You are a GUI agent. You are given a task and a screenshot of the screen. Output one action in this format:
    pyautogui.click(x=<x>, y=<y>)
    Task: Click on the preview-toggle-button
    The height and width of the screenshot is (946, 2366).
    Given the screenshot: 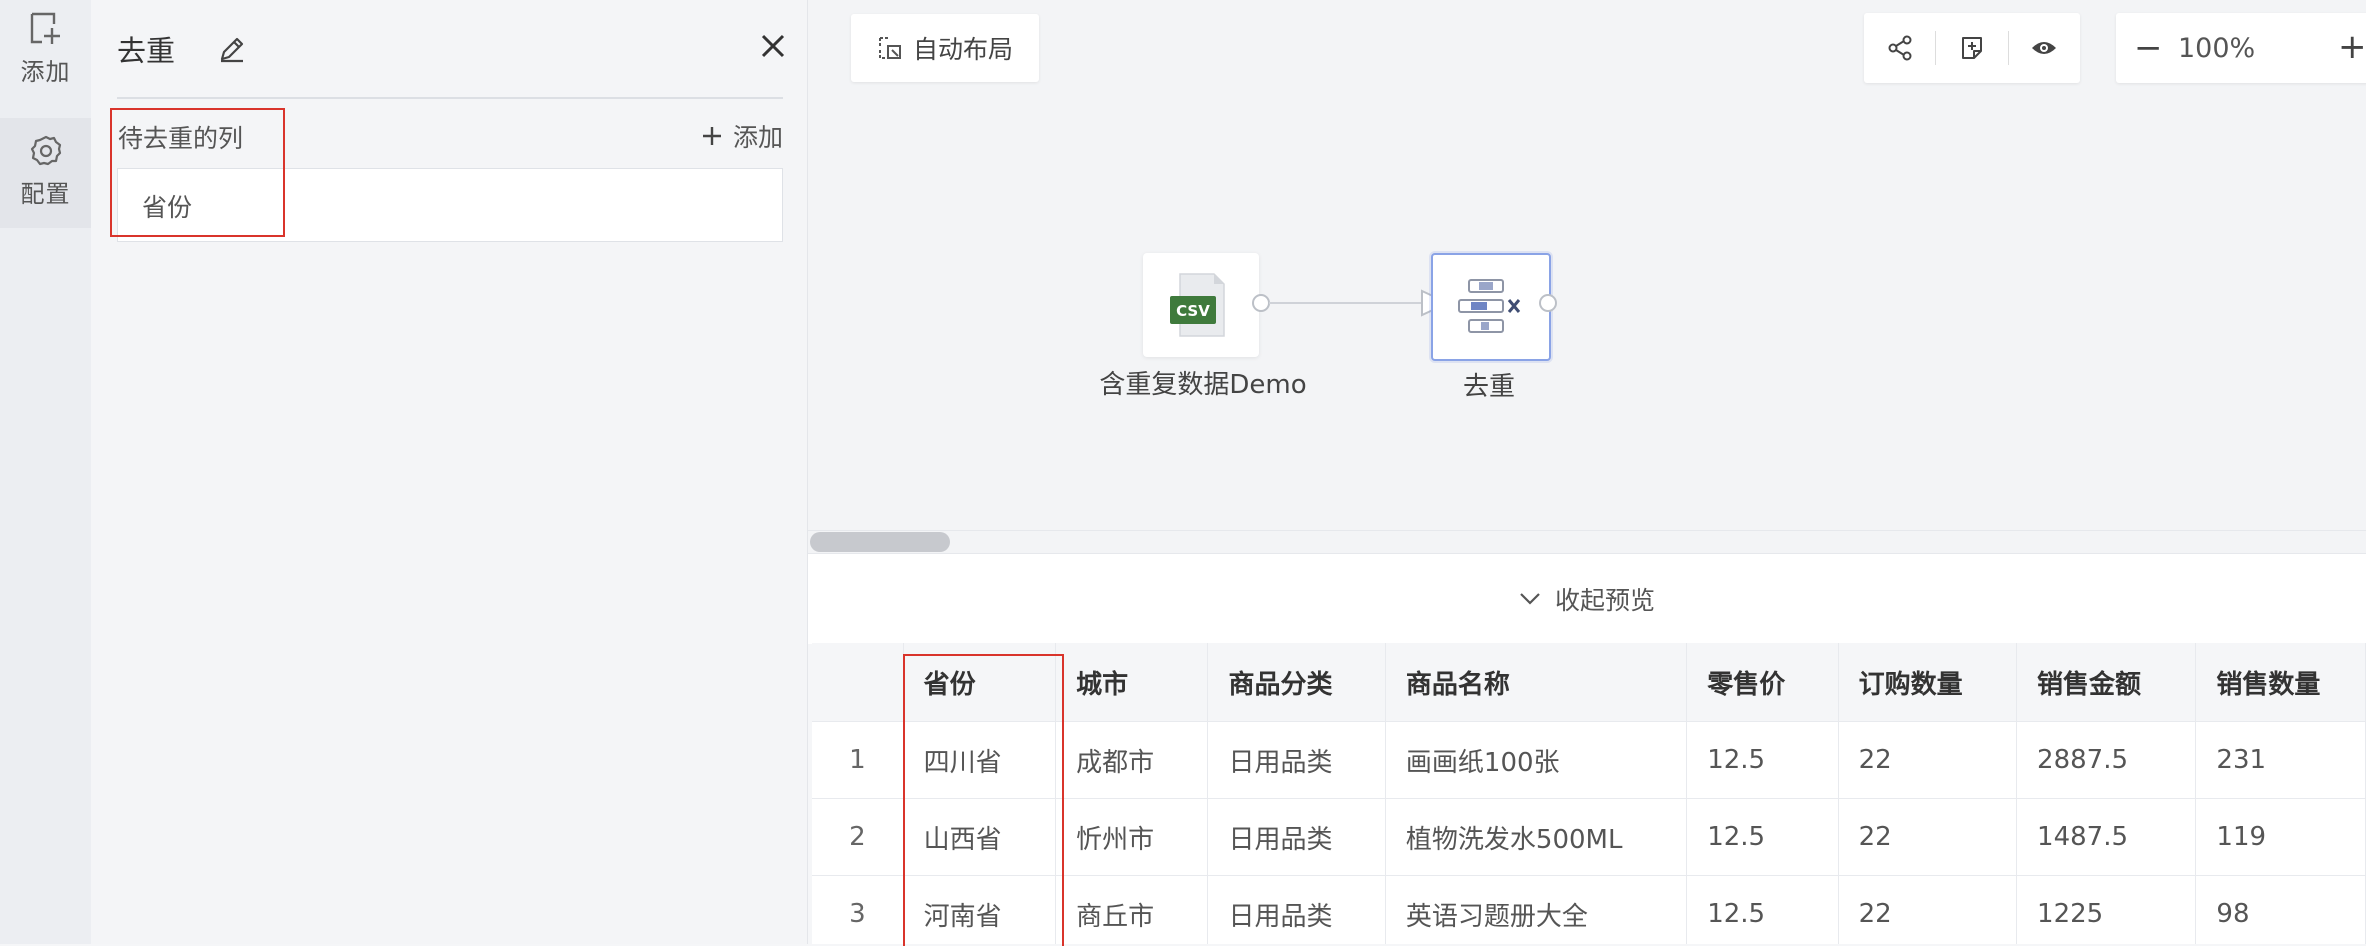 What is the action you would take?
    pyautogui.click(x=2044, y=48)
    